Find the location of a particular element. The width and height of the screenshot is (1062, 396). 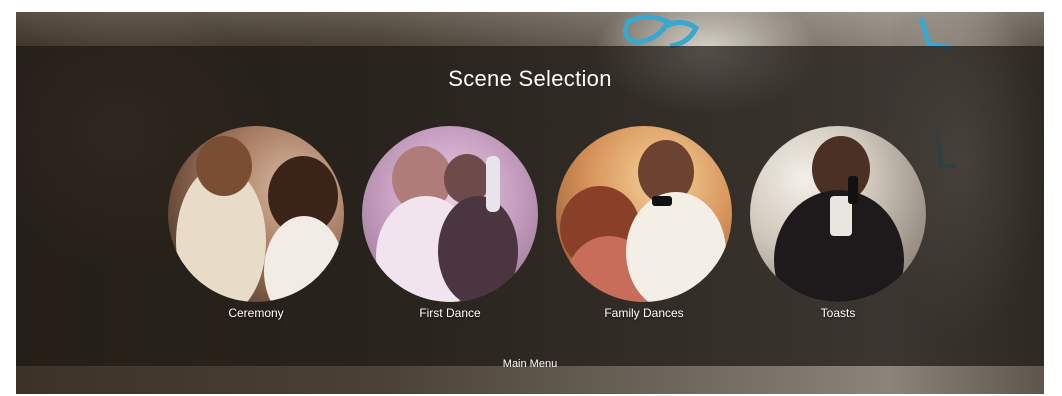

scene-button-toasts: Toasts is located at coordinates (838, 226).